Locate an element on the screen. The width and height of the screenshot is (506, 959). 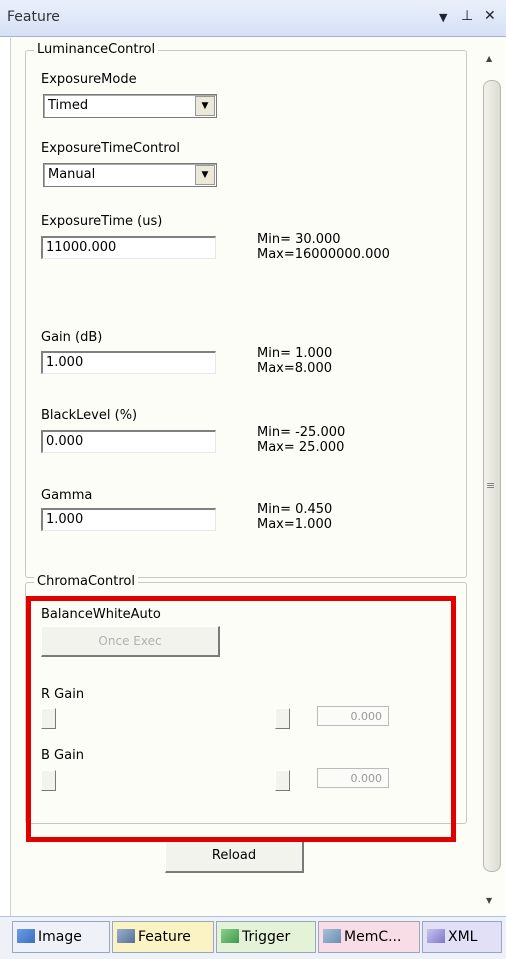
exposure-time-input: 11000.000 is located at coordinates (128, 247).